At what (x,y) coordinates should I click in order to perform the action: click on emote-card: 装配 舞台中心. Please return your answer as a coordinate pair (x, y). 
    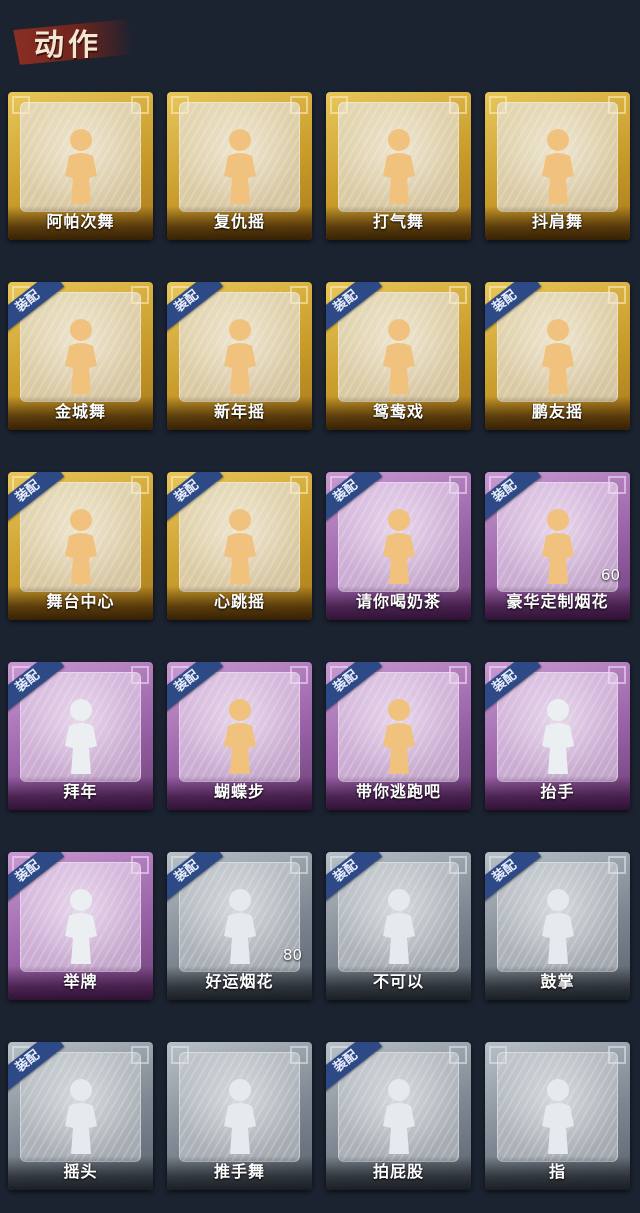
    Looking at the image, I should click on (80, 546).